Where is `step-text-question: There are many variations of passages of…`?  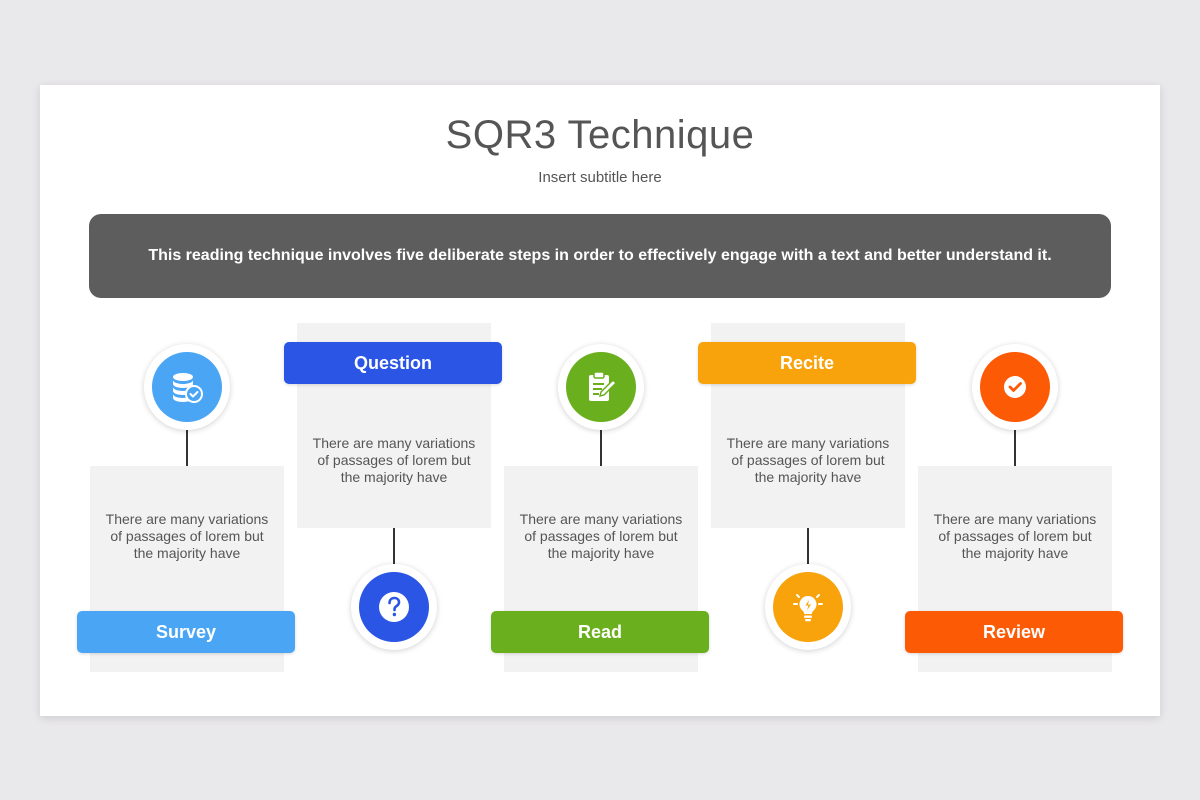
step-text-question: There are many variations of passages of… is located at coordinates (394, 460).